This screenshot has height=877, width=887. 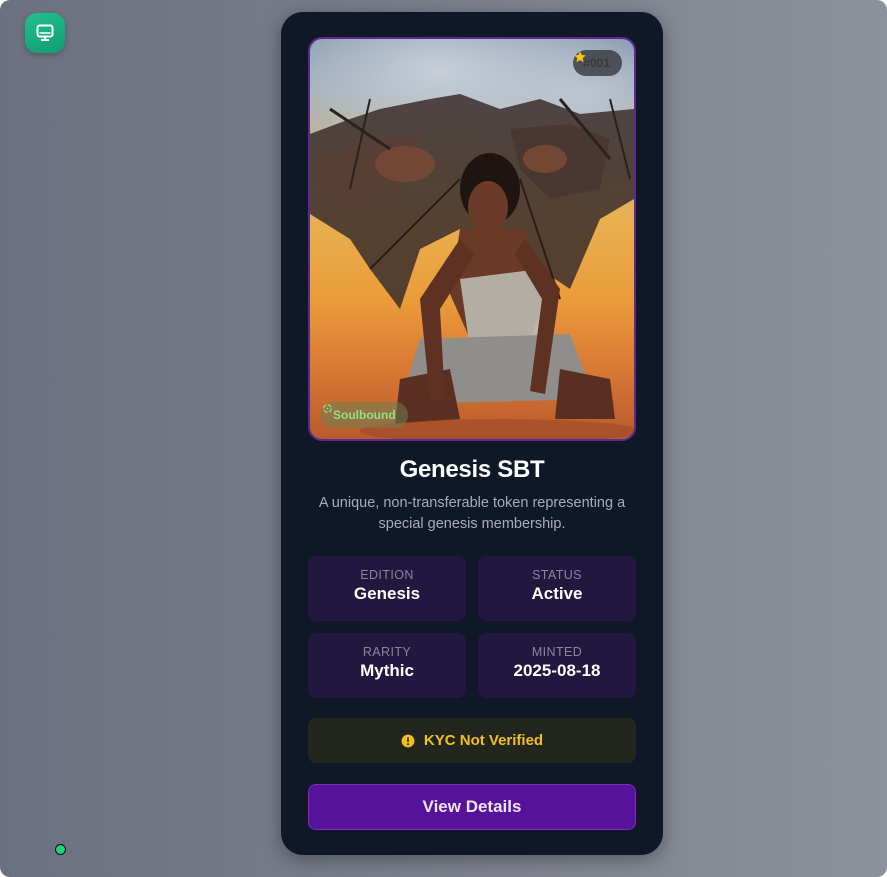 What do you see at coordinates (483, 740) in the screenshot?
I see `kyc-status-text: KYC Not Verified` at bounding box center [483, 740].